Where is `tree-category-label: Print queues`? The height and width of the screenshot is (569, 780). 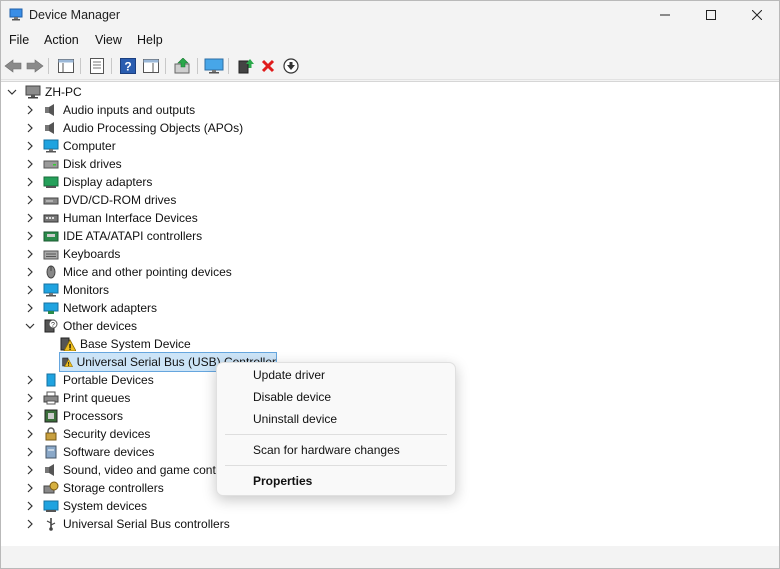 tree-category-label: Print queues is located at coordinates (97, 398).